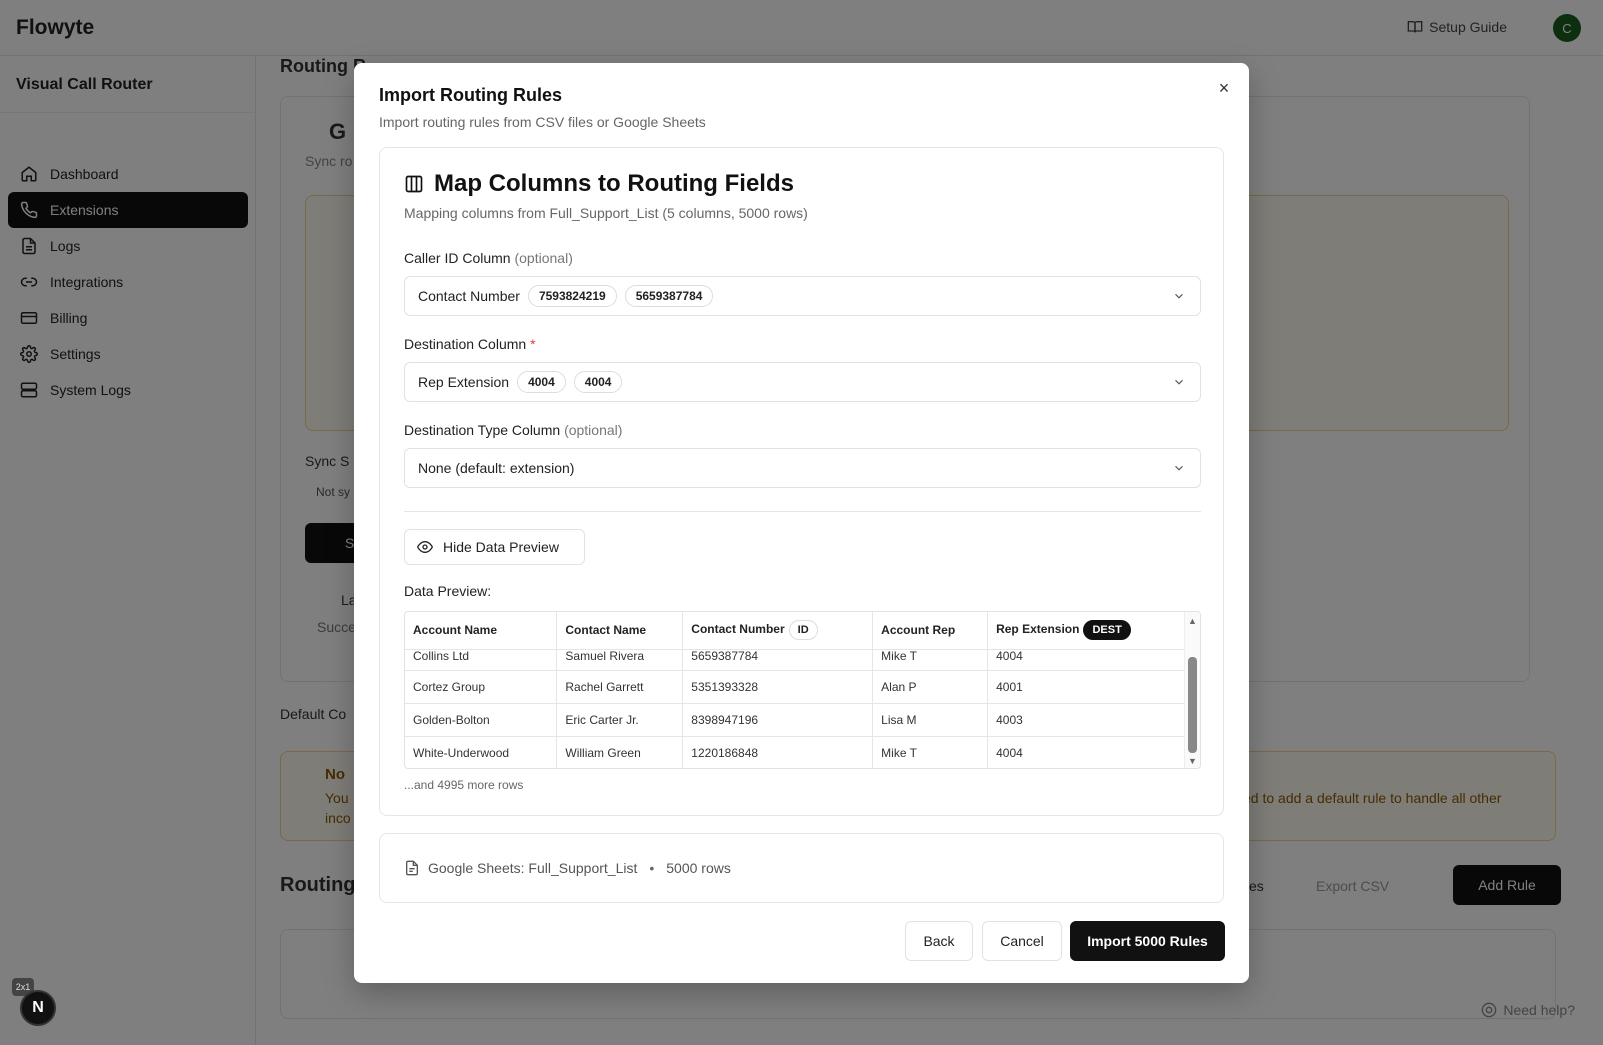 This screenshot has width=1603, height=1045. I want to click on table-cell: 5659387784, so click(778, 660).